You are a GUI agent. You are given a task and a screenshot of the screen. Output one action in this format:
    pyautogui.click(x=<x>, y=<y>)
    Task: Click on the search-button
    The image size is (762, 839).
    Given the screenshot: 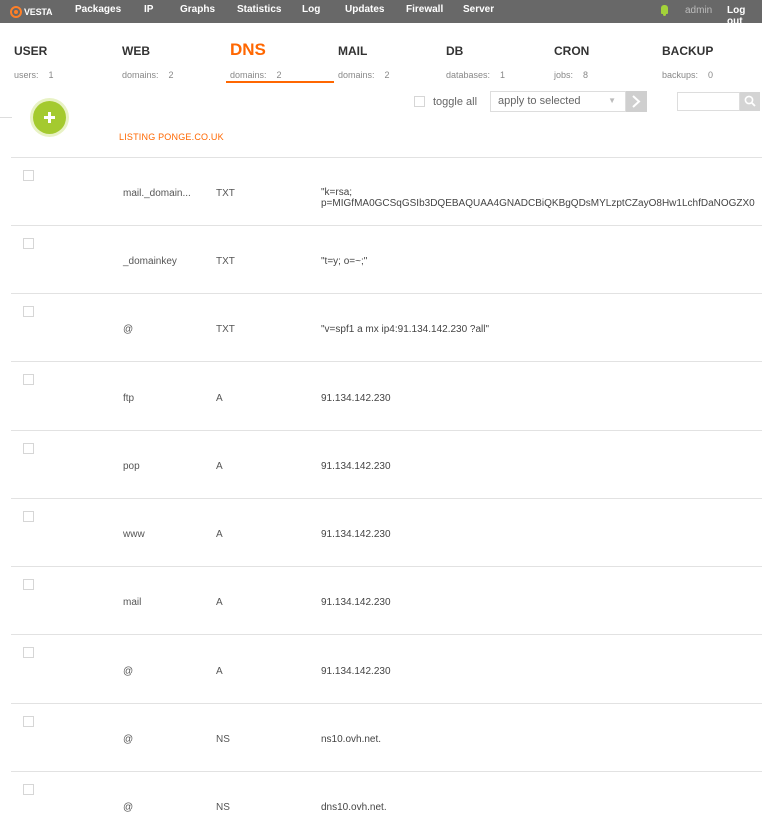 What is the action you would take?
    pyautogui.click(x=750, y=101)
    